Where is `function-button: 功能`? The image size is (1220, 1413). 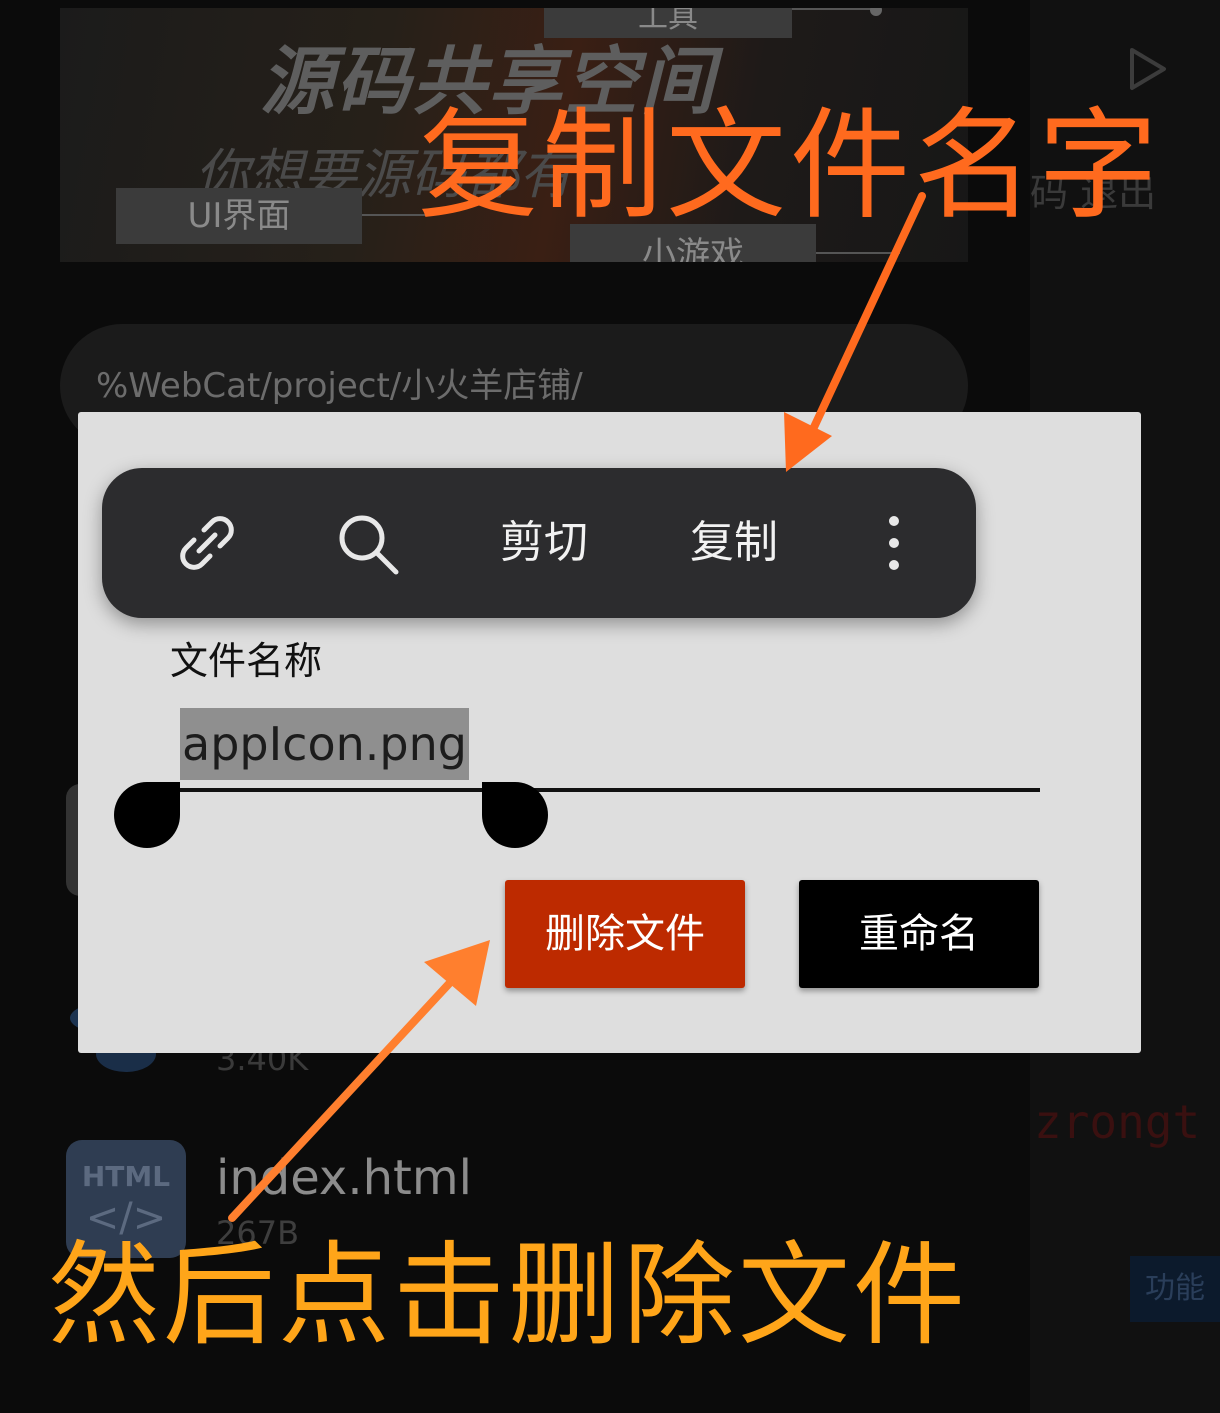 function-button: 功能 is located at coordinates (1175, 1289).